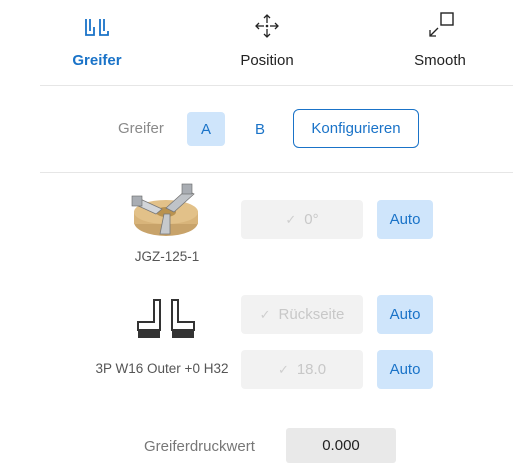 This screenshot has width=513, height=463. What do you see at coordinates (276, 172) in the screenshot?
I see `divider-middle` at bounding box center [276, 172].